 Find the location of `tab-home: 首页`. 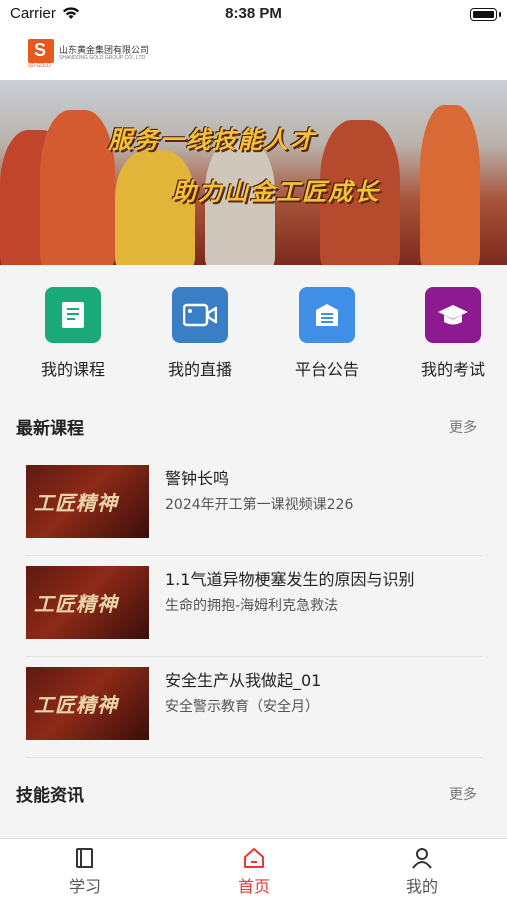

tab-home: 首页 is located at coordinates (254, 871).